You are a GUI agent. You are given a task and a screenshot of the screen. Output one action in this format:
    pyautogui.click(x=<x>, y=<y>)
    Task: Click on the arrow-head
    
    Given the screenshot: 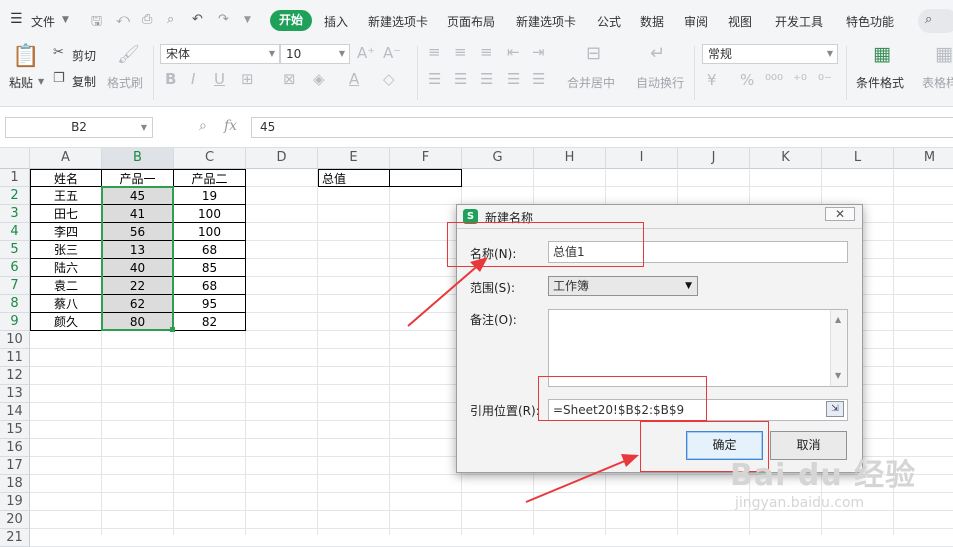 What is the action you would take?
    pyautogui.click(x=630, y=460)
    